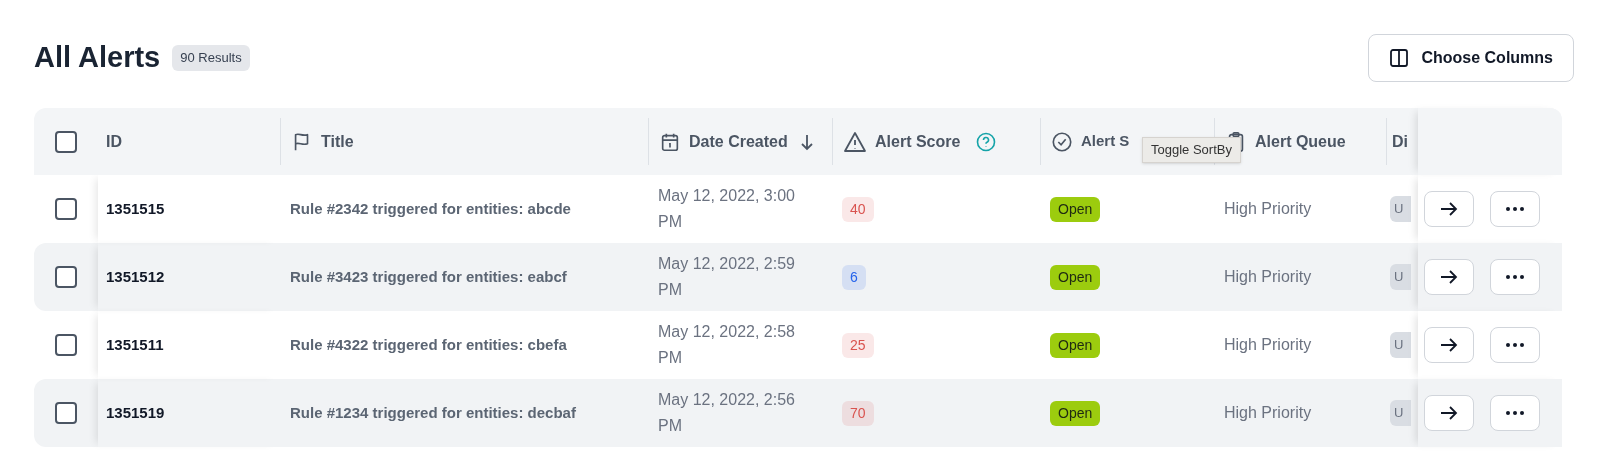 The width and height of the screenshot is (1600, 452). What do you see at coordinates (1300, 141) in the screenshot?
I see `column-header: Alert Queue` at bounding box center [1300, 141].